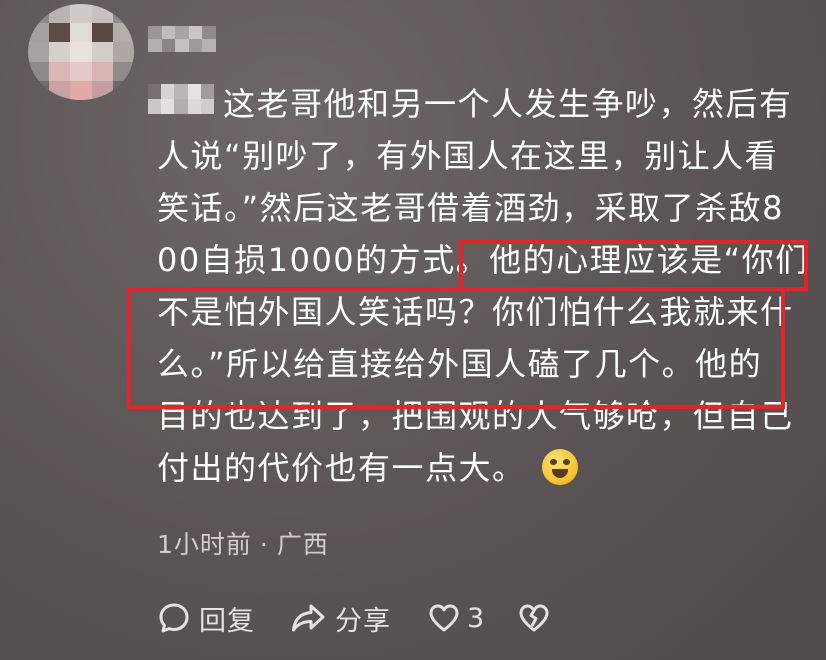  Describe the element at coordinates (470, 208) in the screenshot. I see `comment-line: 笑话。”然后这老哥借着酒劲，采取了杀敌8` at that location.